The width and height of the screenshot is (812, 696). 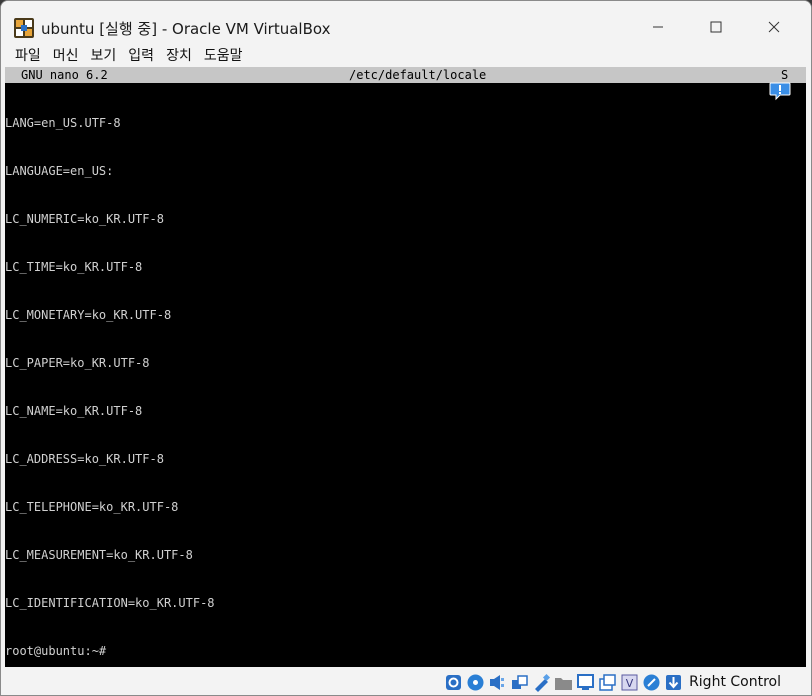 I want to click on notification-icon, so click(x=780, y=91).